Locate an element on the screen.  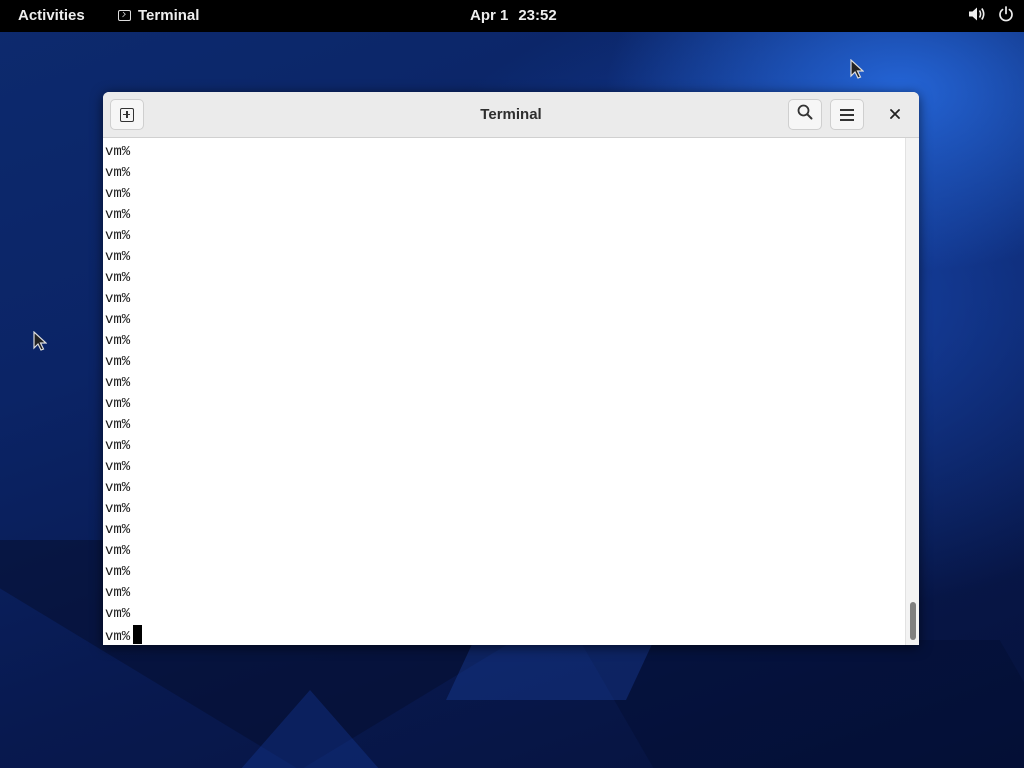
close-button is located at coordinates (895, 114).